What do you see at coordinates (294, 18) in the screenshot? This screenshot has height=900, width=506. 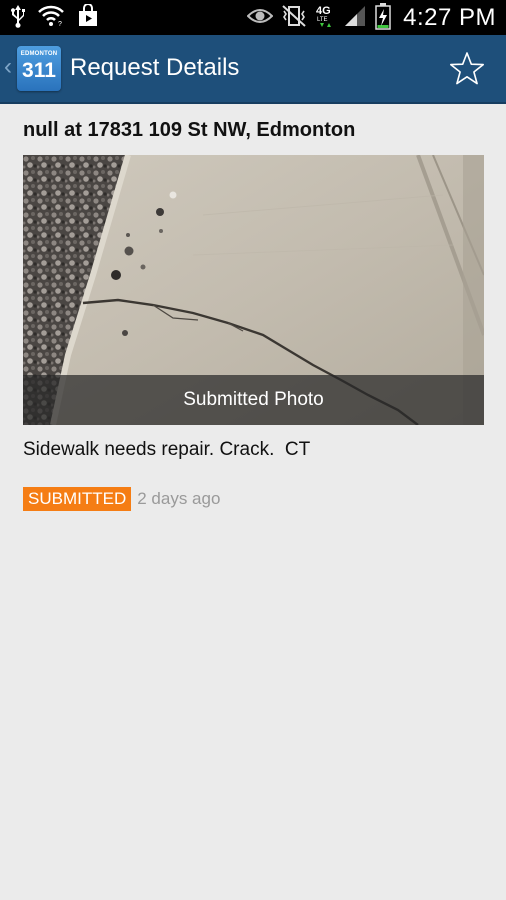 I see `vibrate-icon` at bounding box center [294, 18].